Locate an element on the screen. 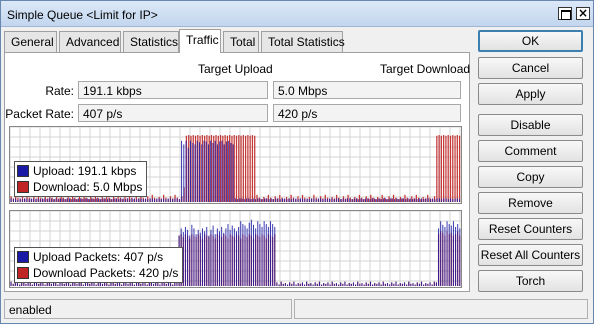 This screenshot has width=594, height=324. comment-button: Comment is located at coordinates (530, 151).